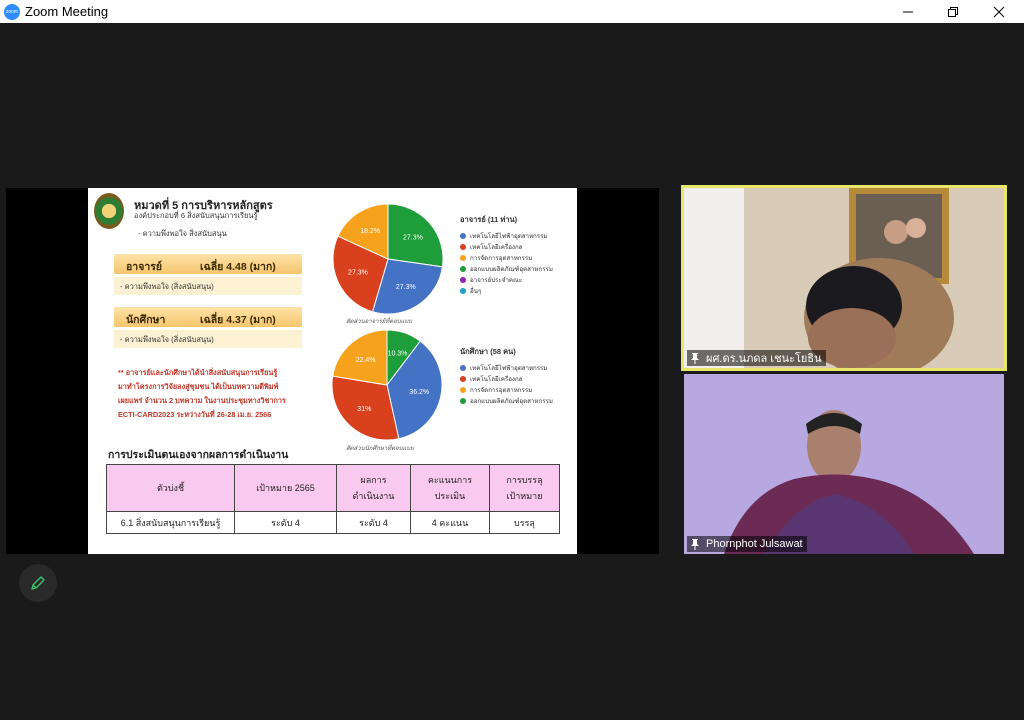  I want to click on table-cell: บรรลุ, so click(524, 522).